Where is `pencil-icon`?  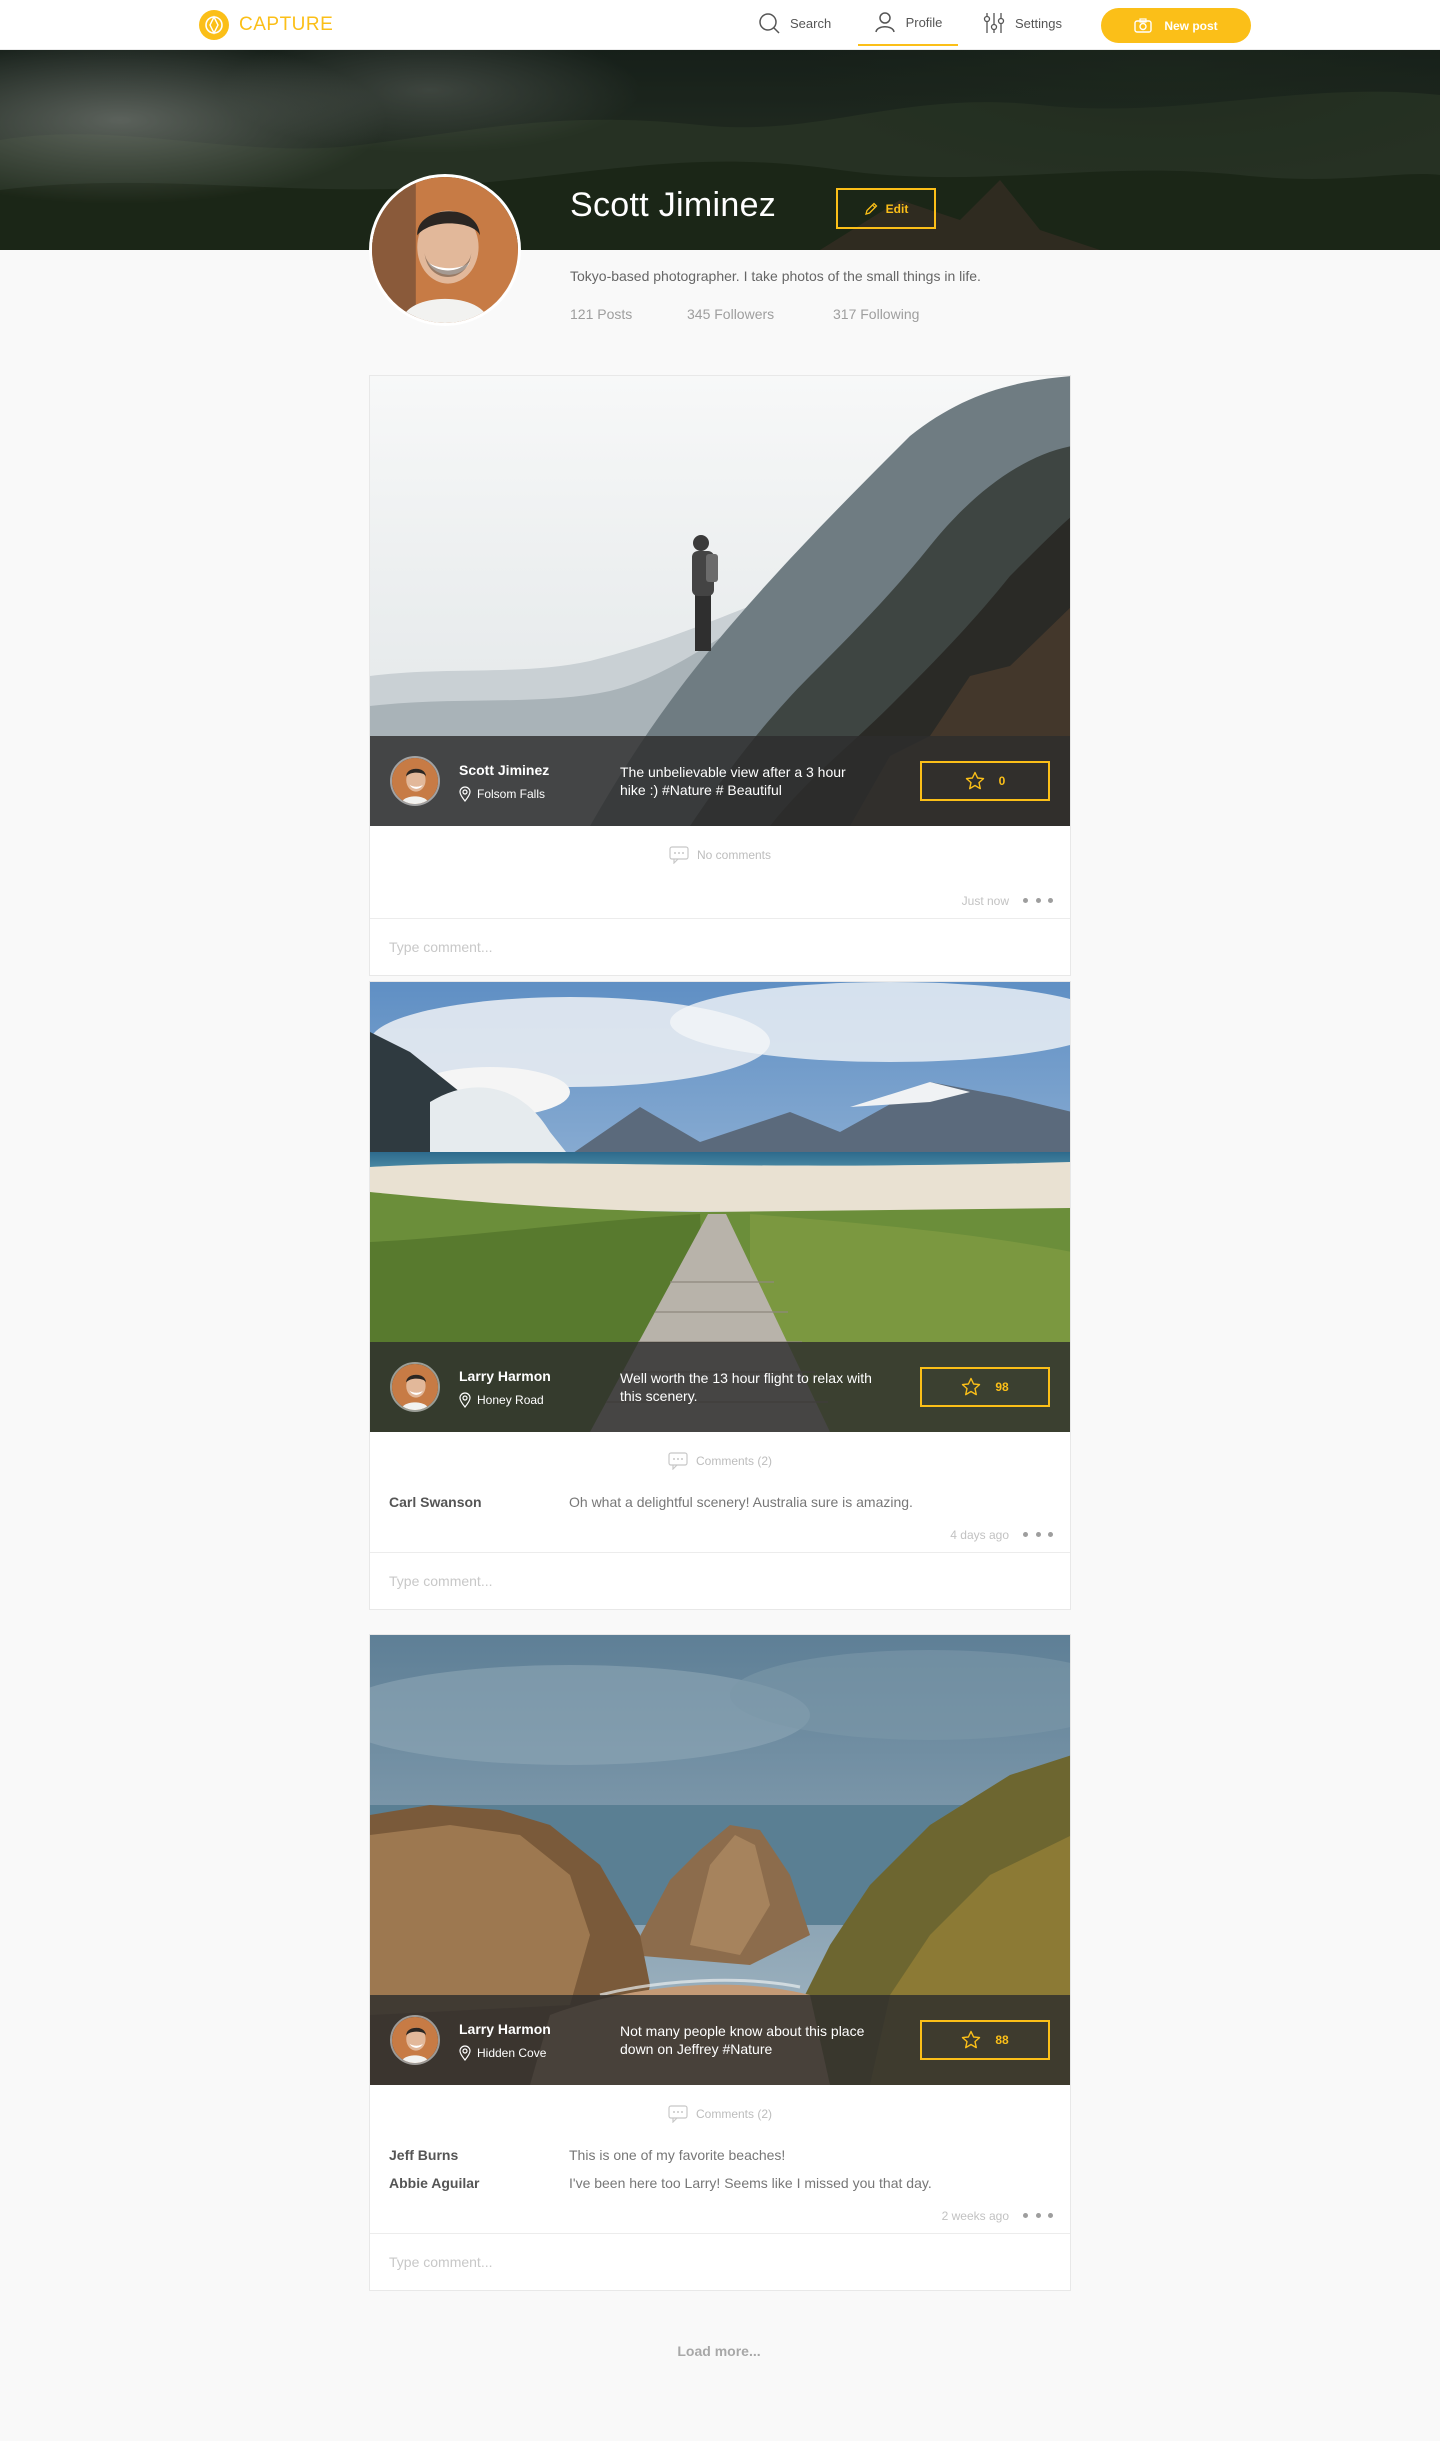 pencil-icon is located at coordinates (871, 208).